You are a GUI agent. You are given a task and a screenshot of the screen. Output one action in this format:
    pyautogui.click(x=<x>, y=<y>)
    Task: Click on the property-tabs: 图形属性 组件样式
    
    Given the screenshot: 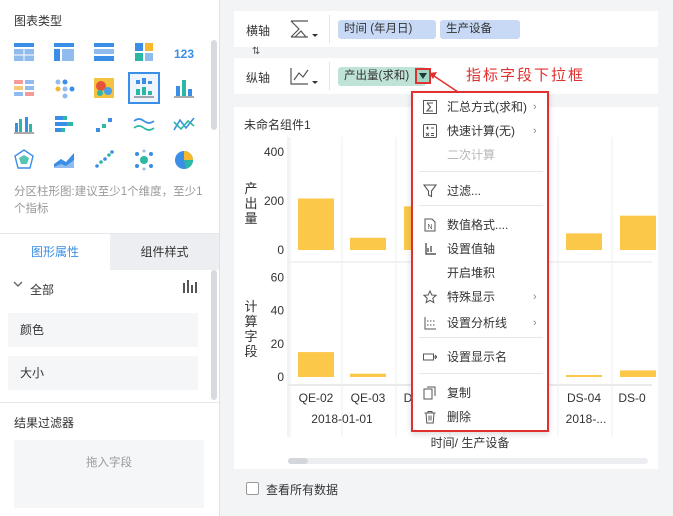 What is the action you would take?
    pyautogui.click(x=109, y=251)
    